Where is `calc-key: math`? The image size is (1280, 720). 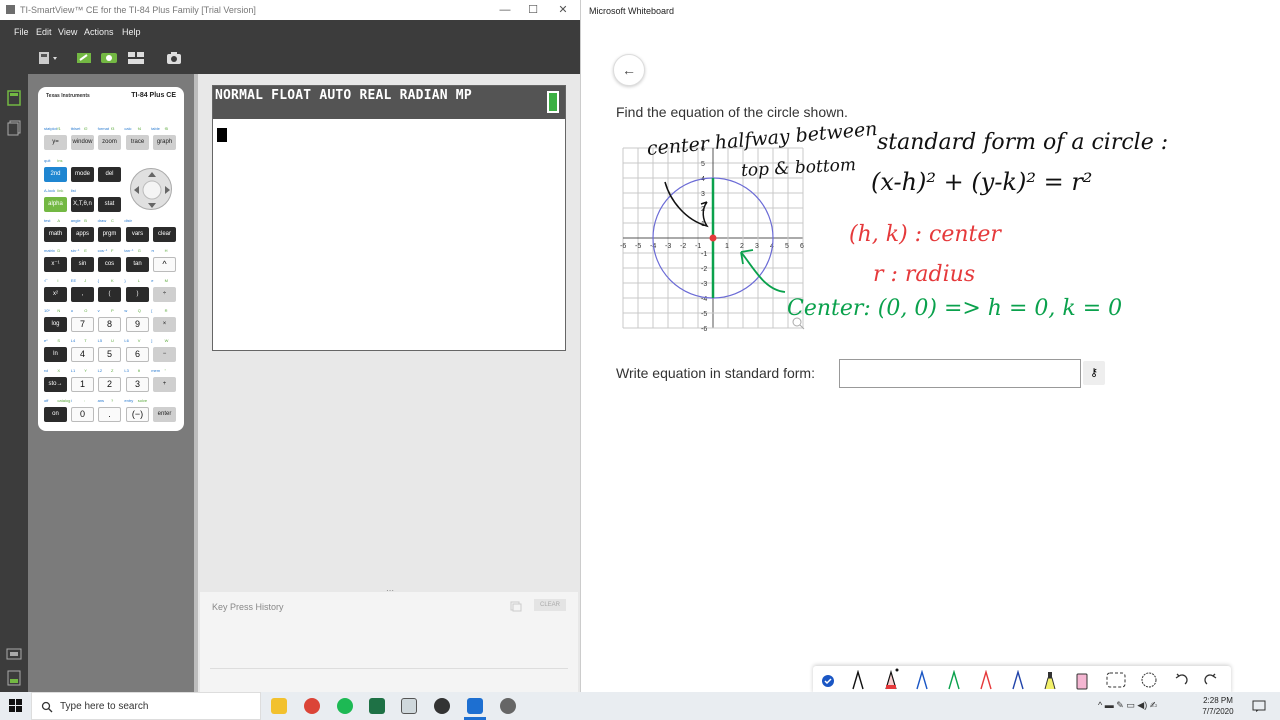
calc-key: math is located at coordinates (55, 234).